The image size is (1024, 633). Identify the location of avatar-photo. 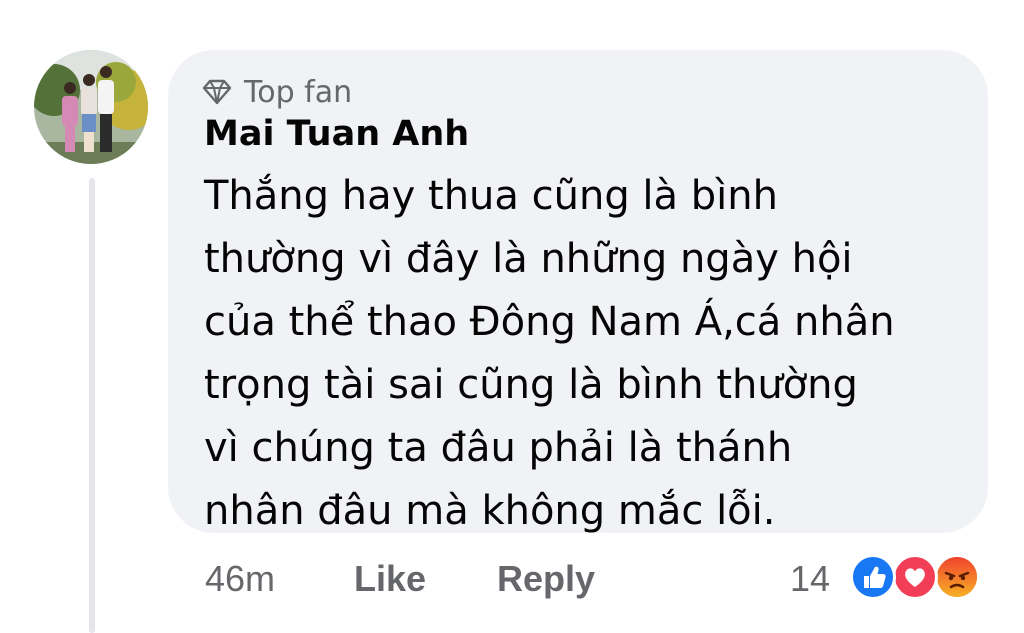
(91, 107).